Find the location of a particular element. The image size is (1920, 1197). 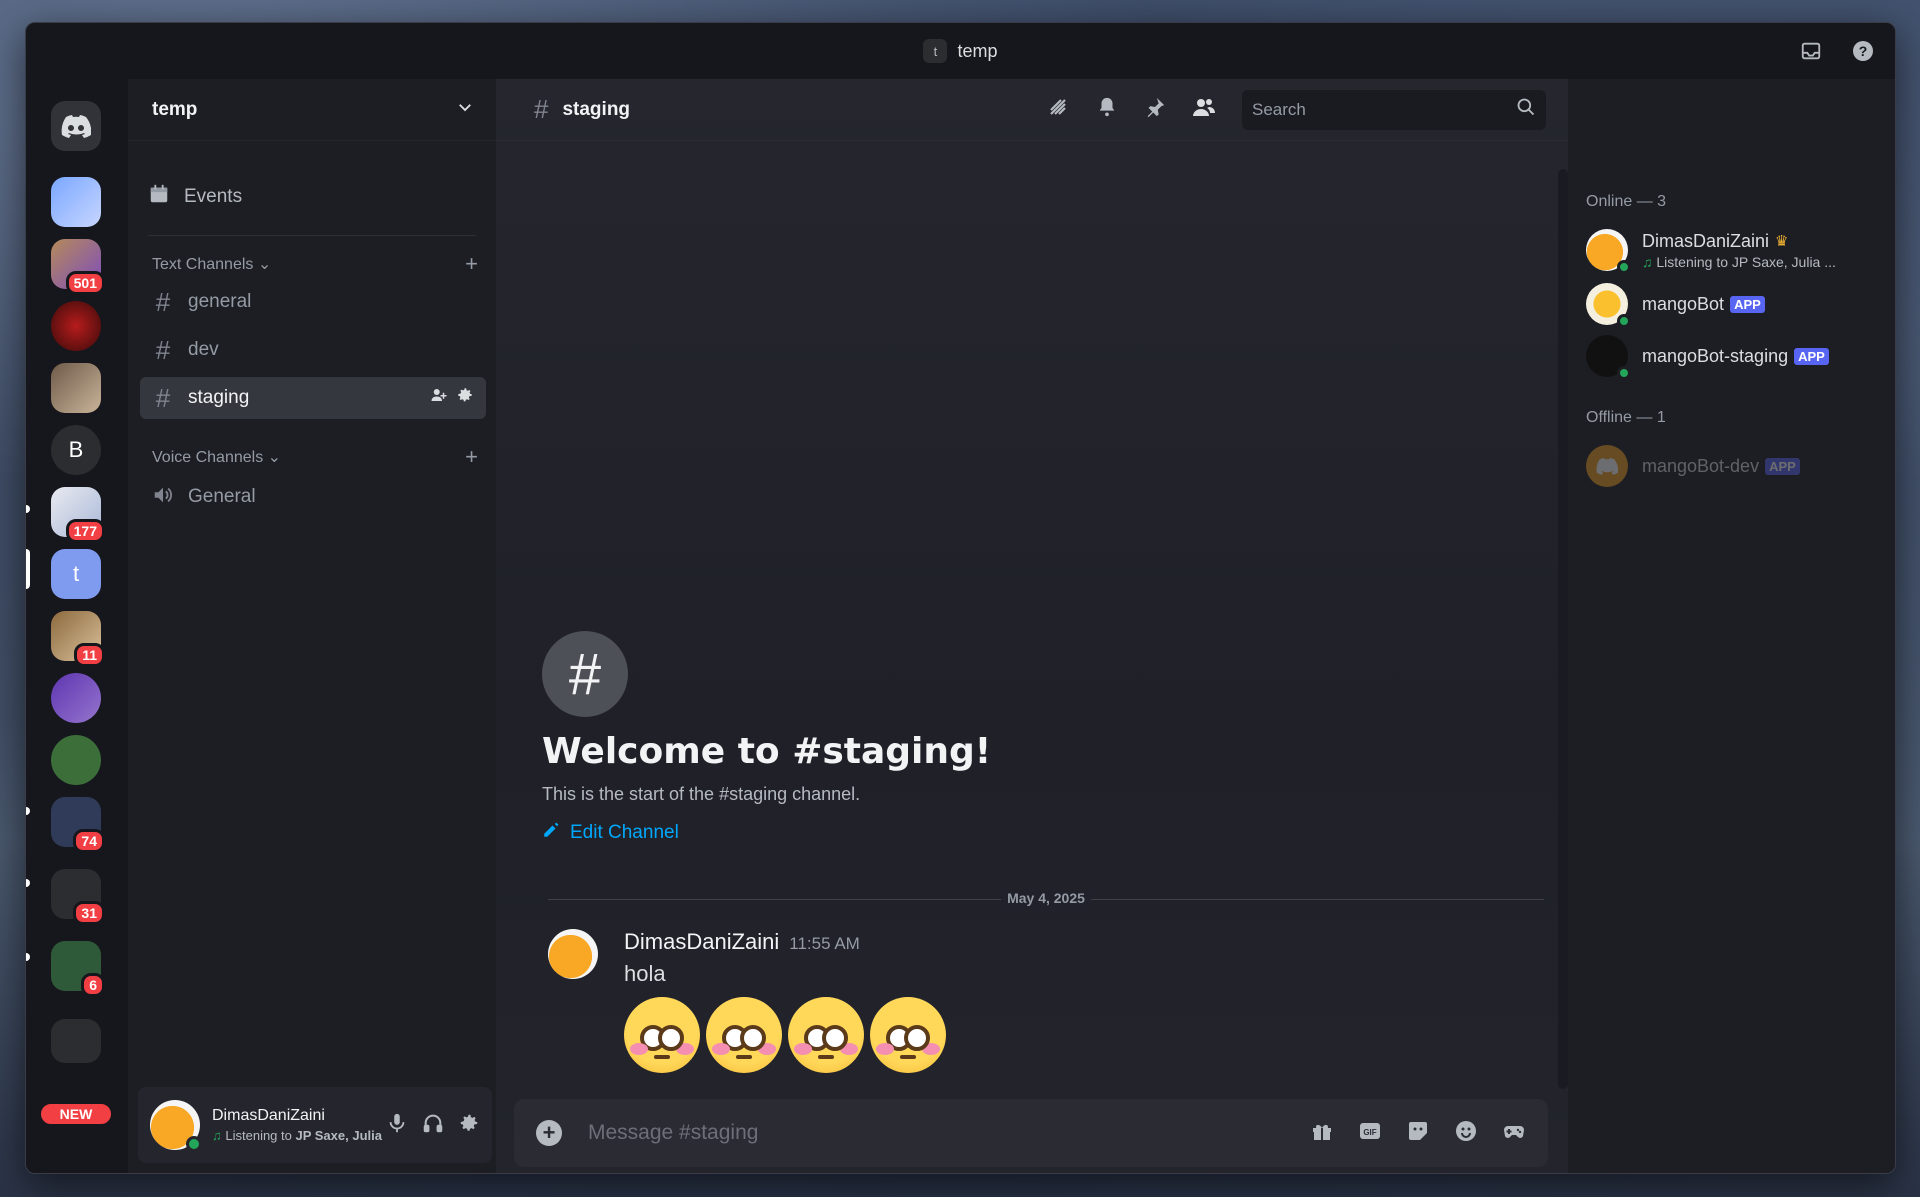

category-text-channels: Text Channels ⌄ + is located at coordinates (315, 264).